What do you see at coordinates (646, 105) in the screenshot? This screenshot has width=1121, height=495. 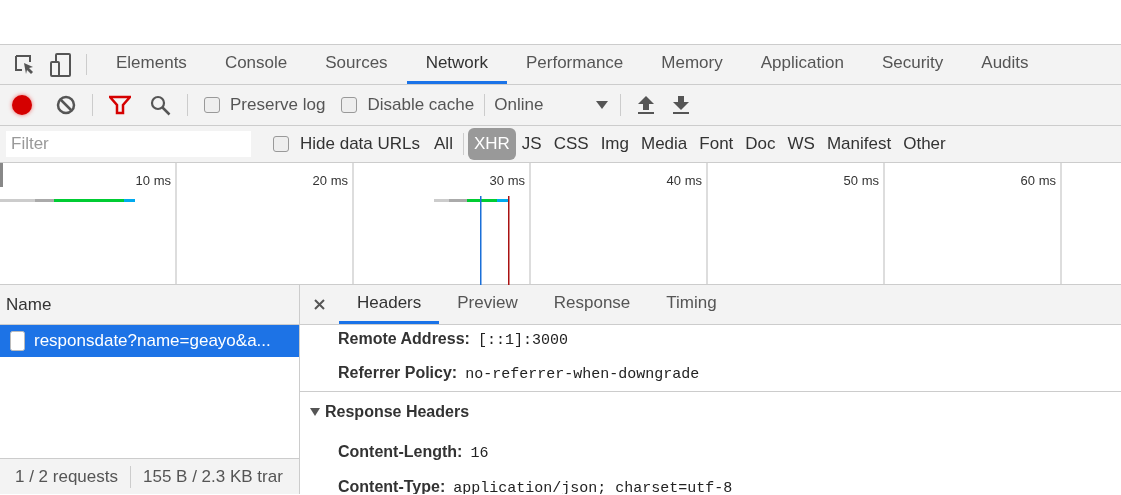 I see `upload-icon` at bounding box center [646, 105].